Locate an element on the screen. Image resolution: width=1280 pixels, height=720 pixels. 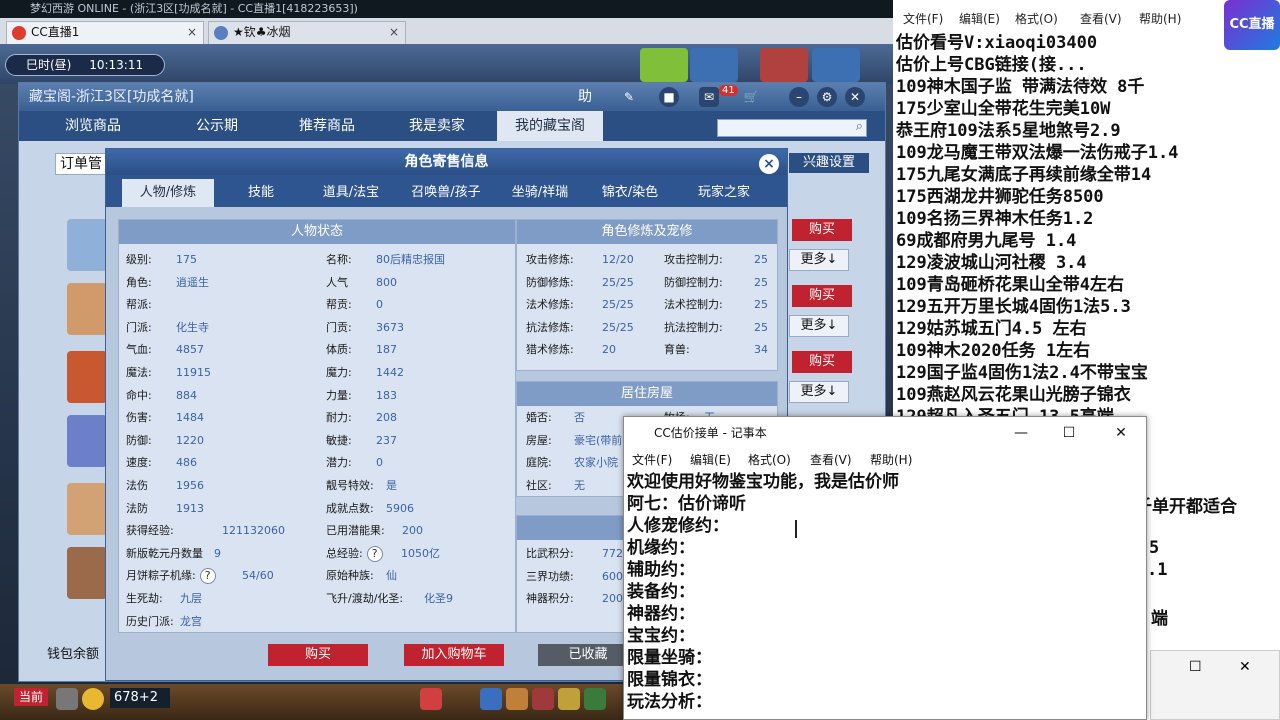
minimize-icon: — is located at coordinates (1021, 433).